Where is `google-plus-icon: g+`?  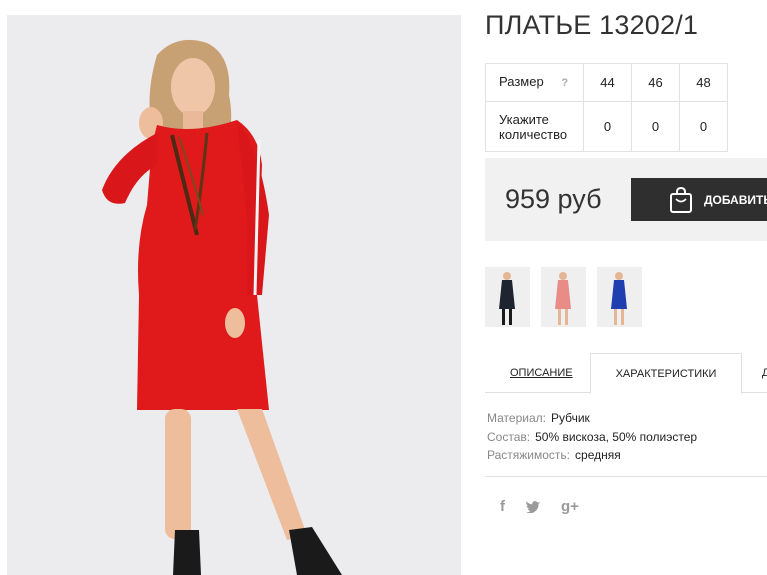 google-plus-icon: g+ is located at coordinates (570, 506).